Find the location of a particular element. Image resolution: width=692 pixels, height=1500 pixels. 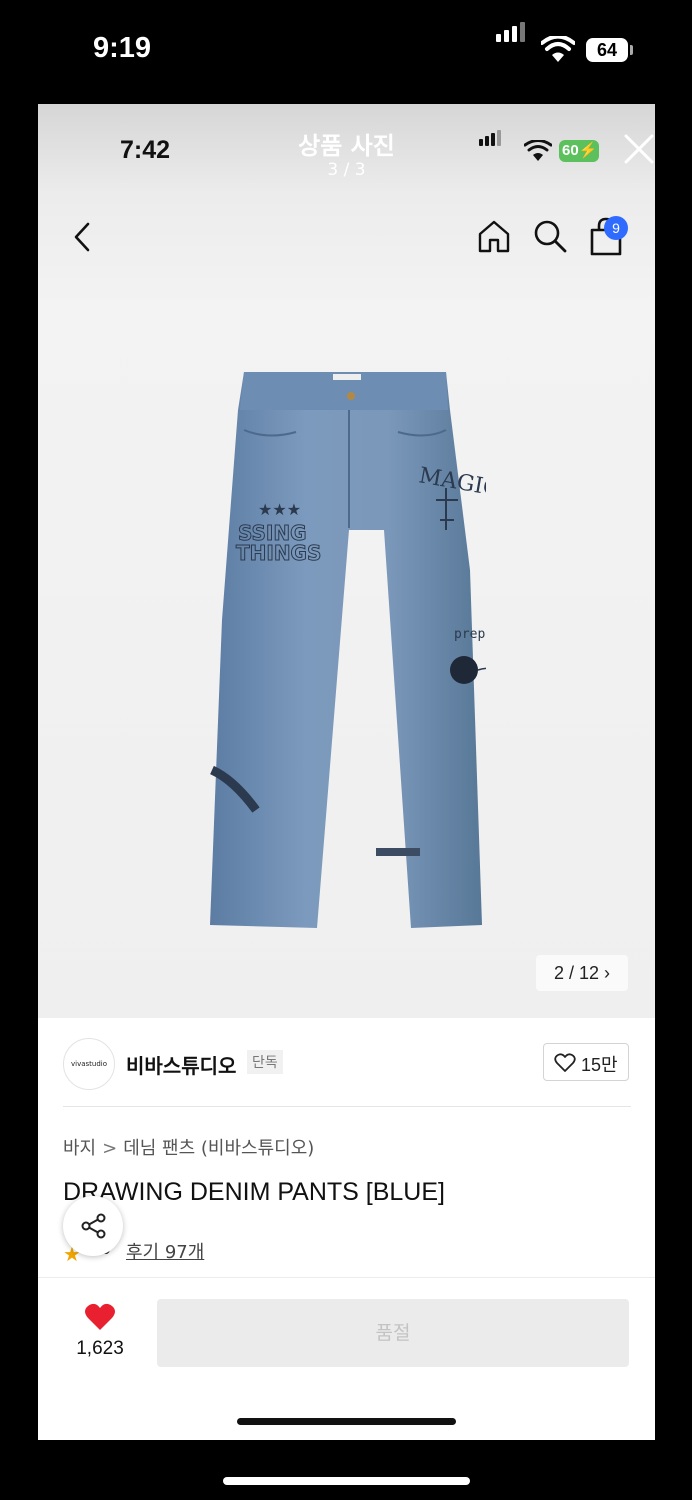

brand-like-button: 15만 is located at coordinates (586, 1062).